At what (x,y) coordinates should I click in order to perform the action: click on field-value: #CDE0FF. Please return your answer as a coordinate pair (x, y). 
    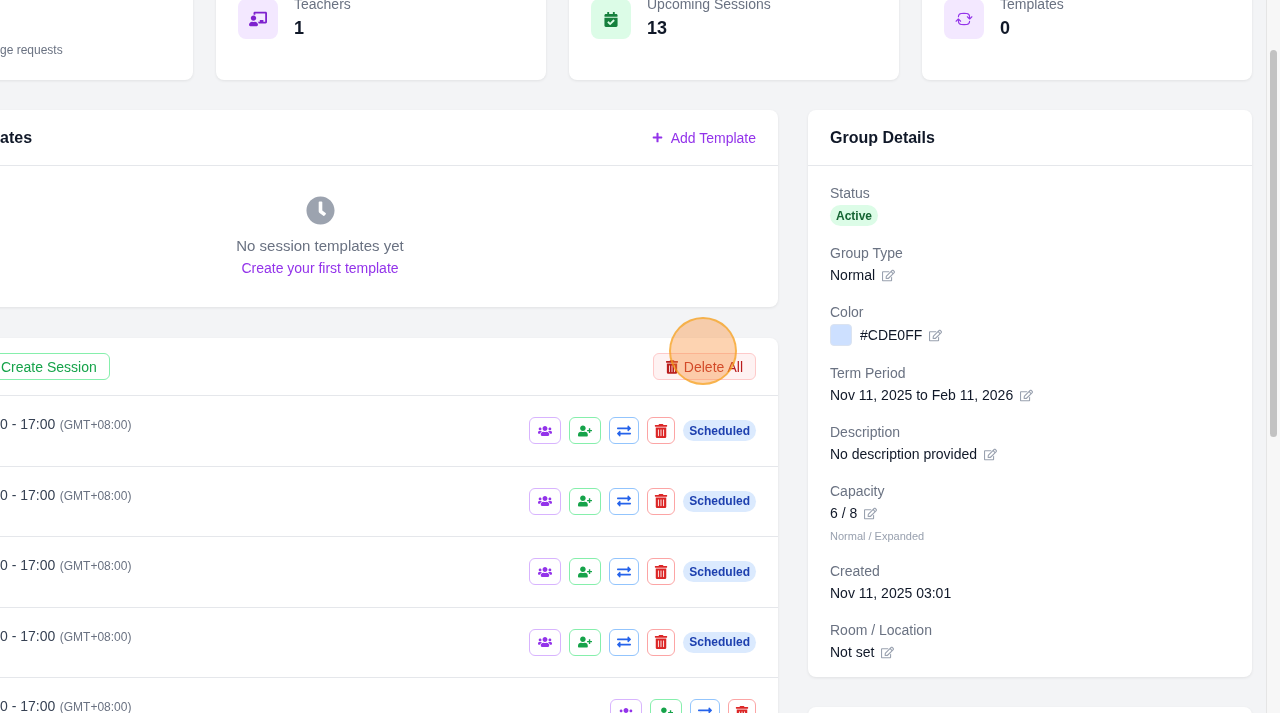
    Looking at the image, I should click on (891, 335).